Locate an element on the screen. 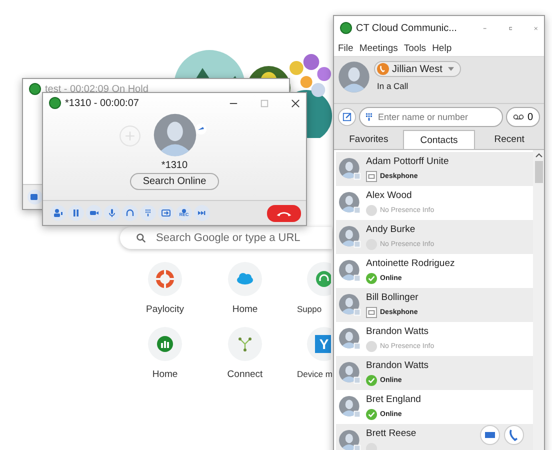 The height and width of the screenshot is (450, 552). shortcut-label: Suppo is located at coordinates (309, 309).